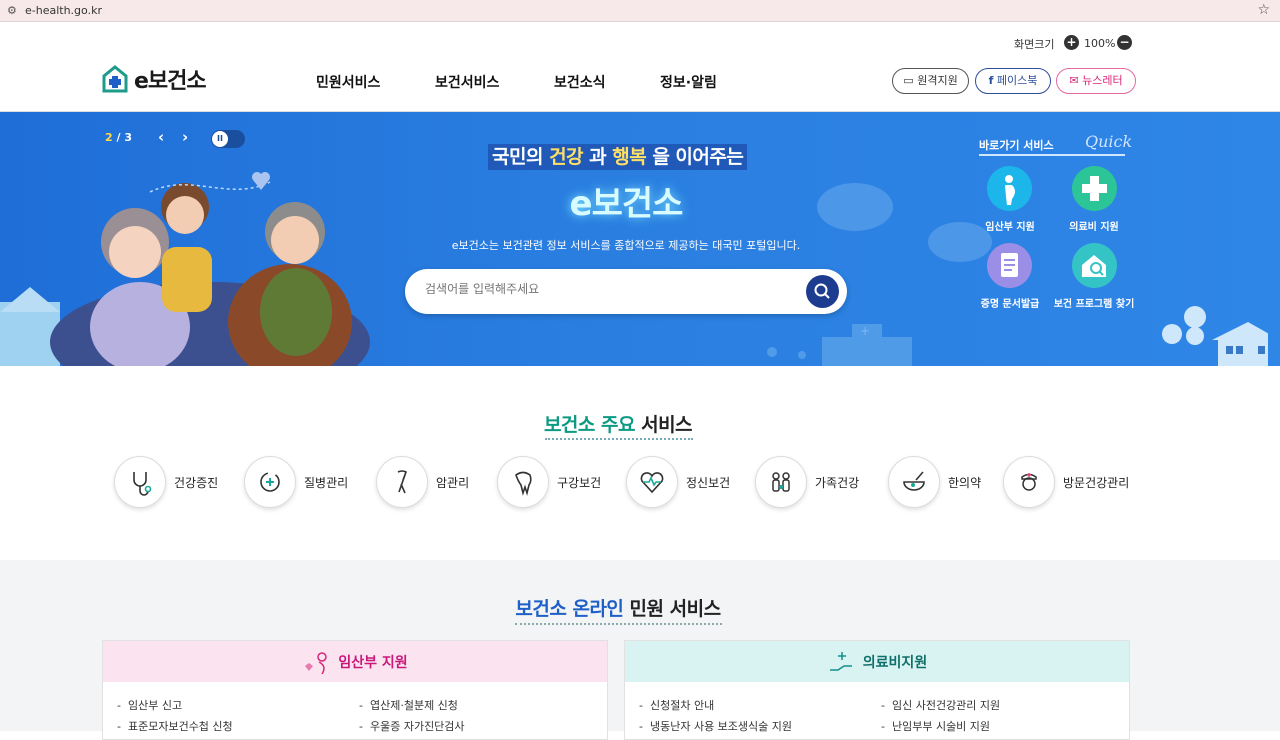 This screenshot has width=1280, height=740. I want to click on quick-underline, so click(1052, 155).